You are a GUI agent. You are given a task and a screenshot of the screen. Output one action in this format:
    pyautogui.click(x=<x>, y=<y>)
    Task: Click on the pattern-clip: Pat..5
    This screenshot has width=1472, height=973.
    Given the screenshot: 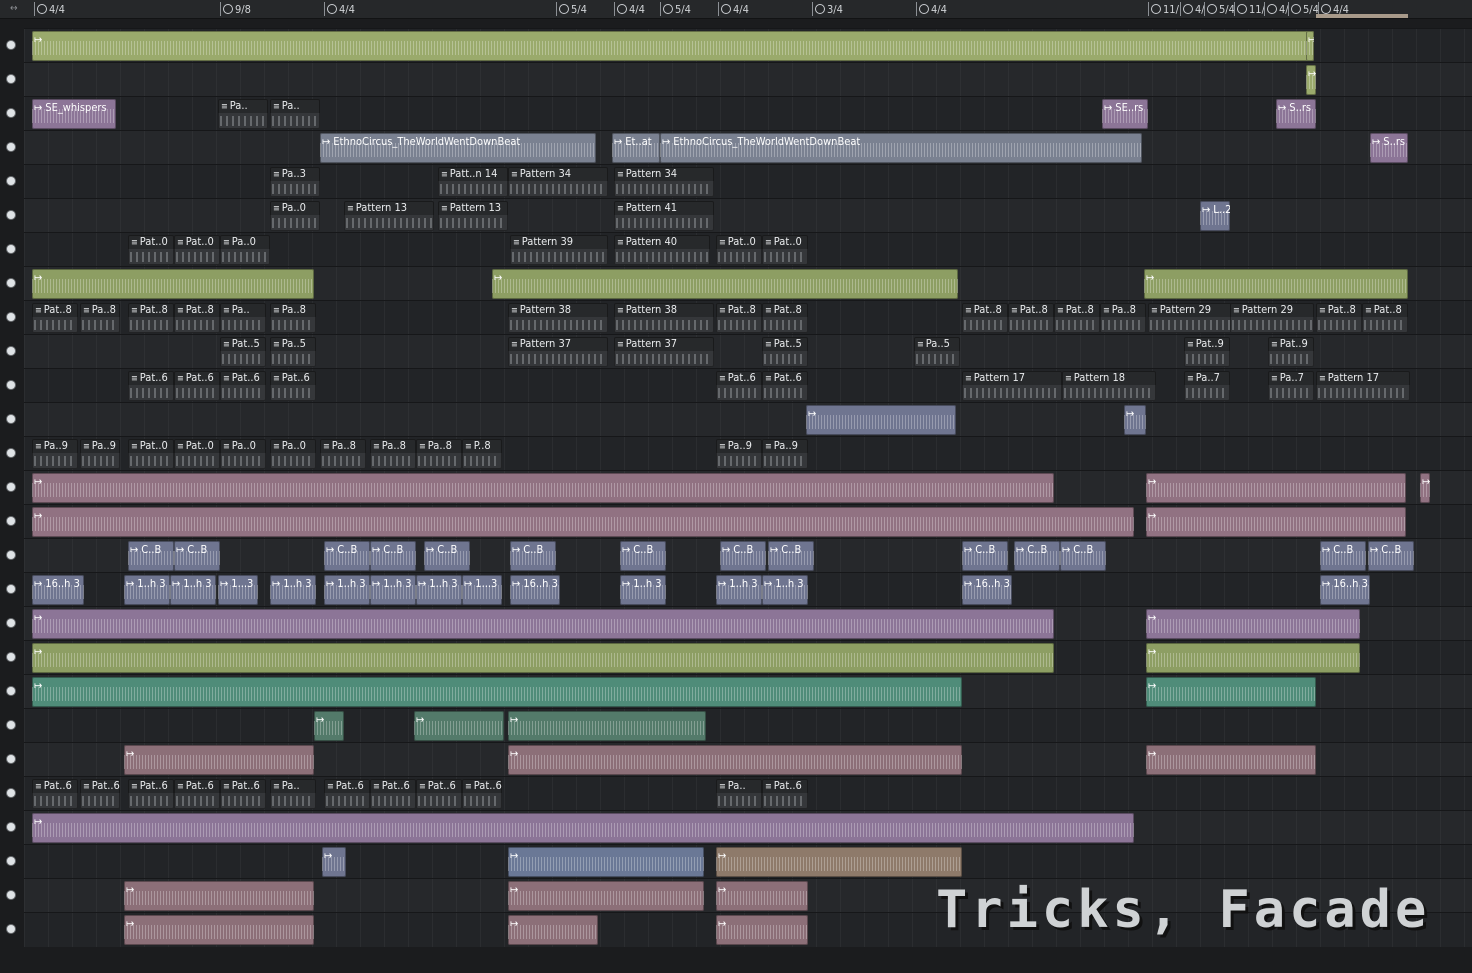 What is the action you would take?
    pyautogui.click(x=243, y=352)
    